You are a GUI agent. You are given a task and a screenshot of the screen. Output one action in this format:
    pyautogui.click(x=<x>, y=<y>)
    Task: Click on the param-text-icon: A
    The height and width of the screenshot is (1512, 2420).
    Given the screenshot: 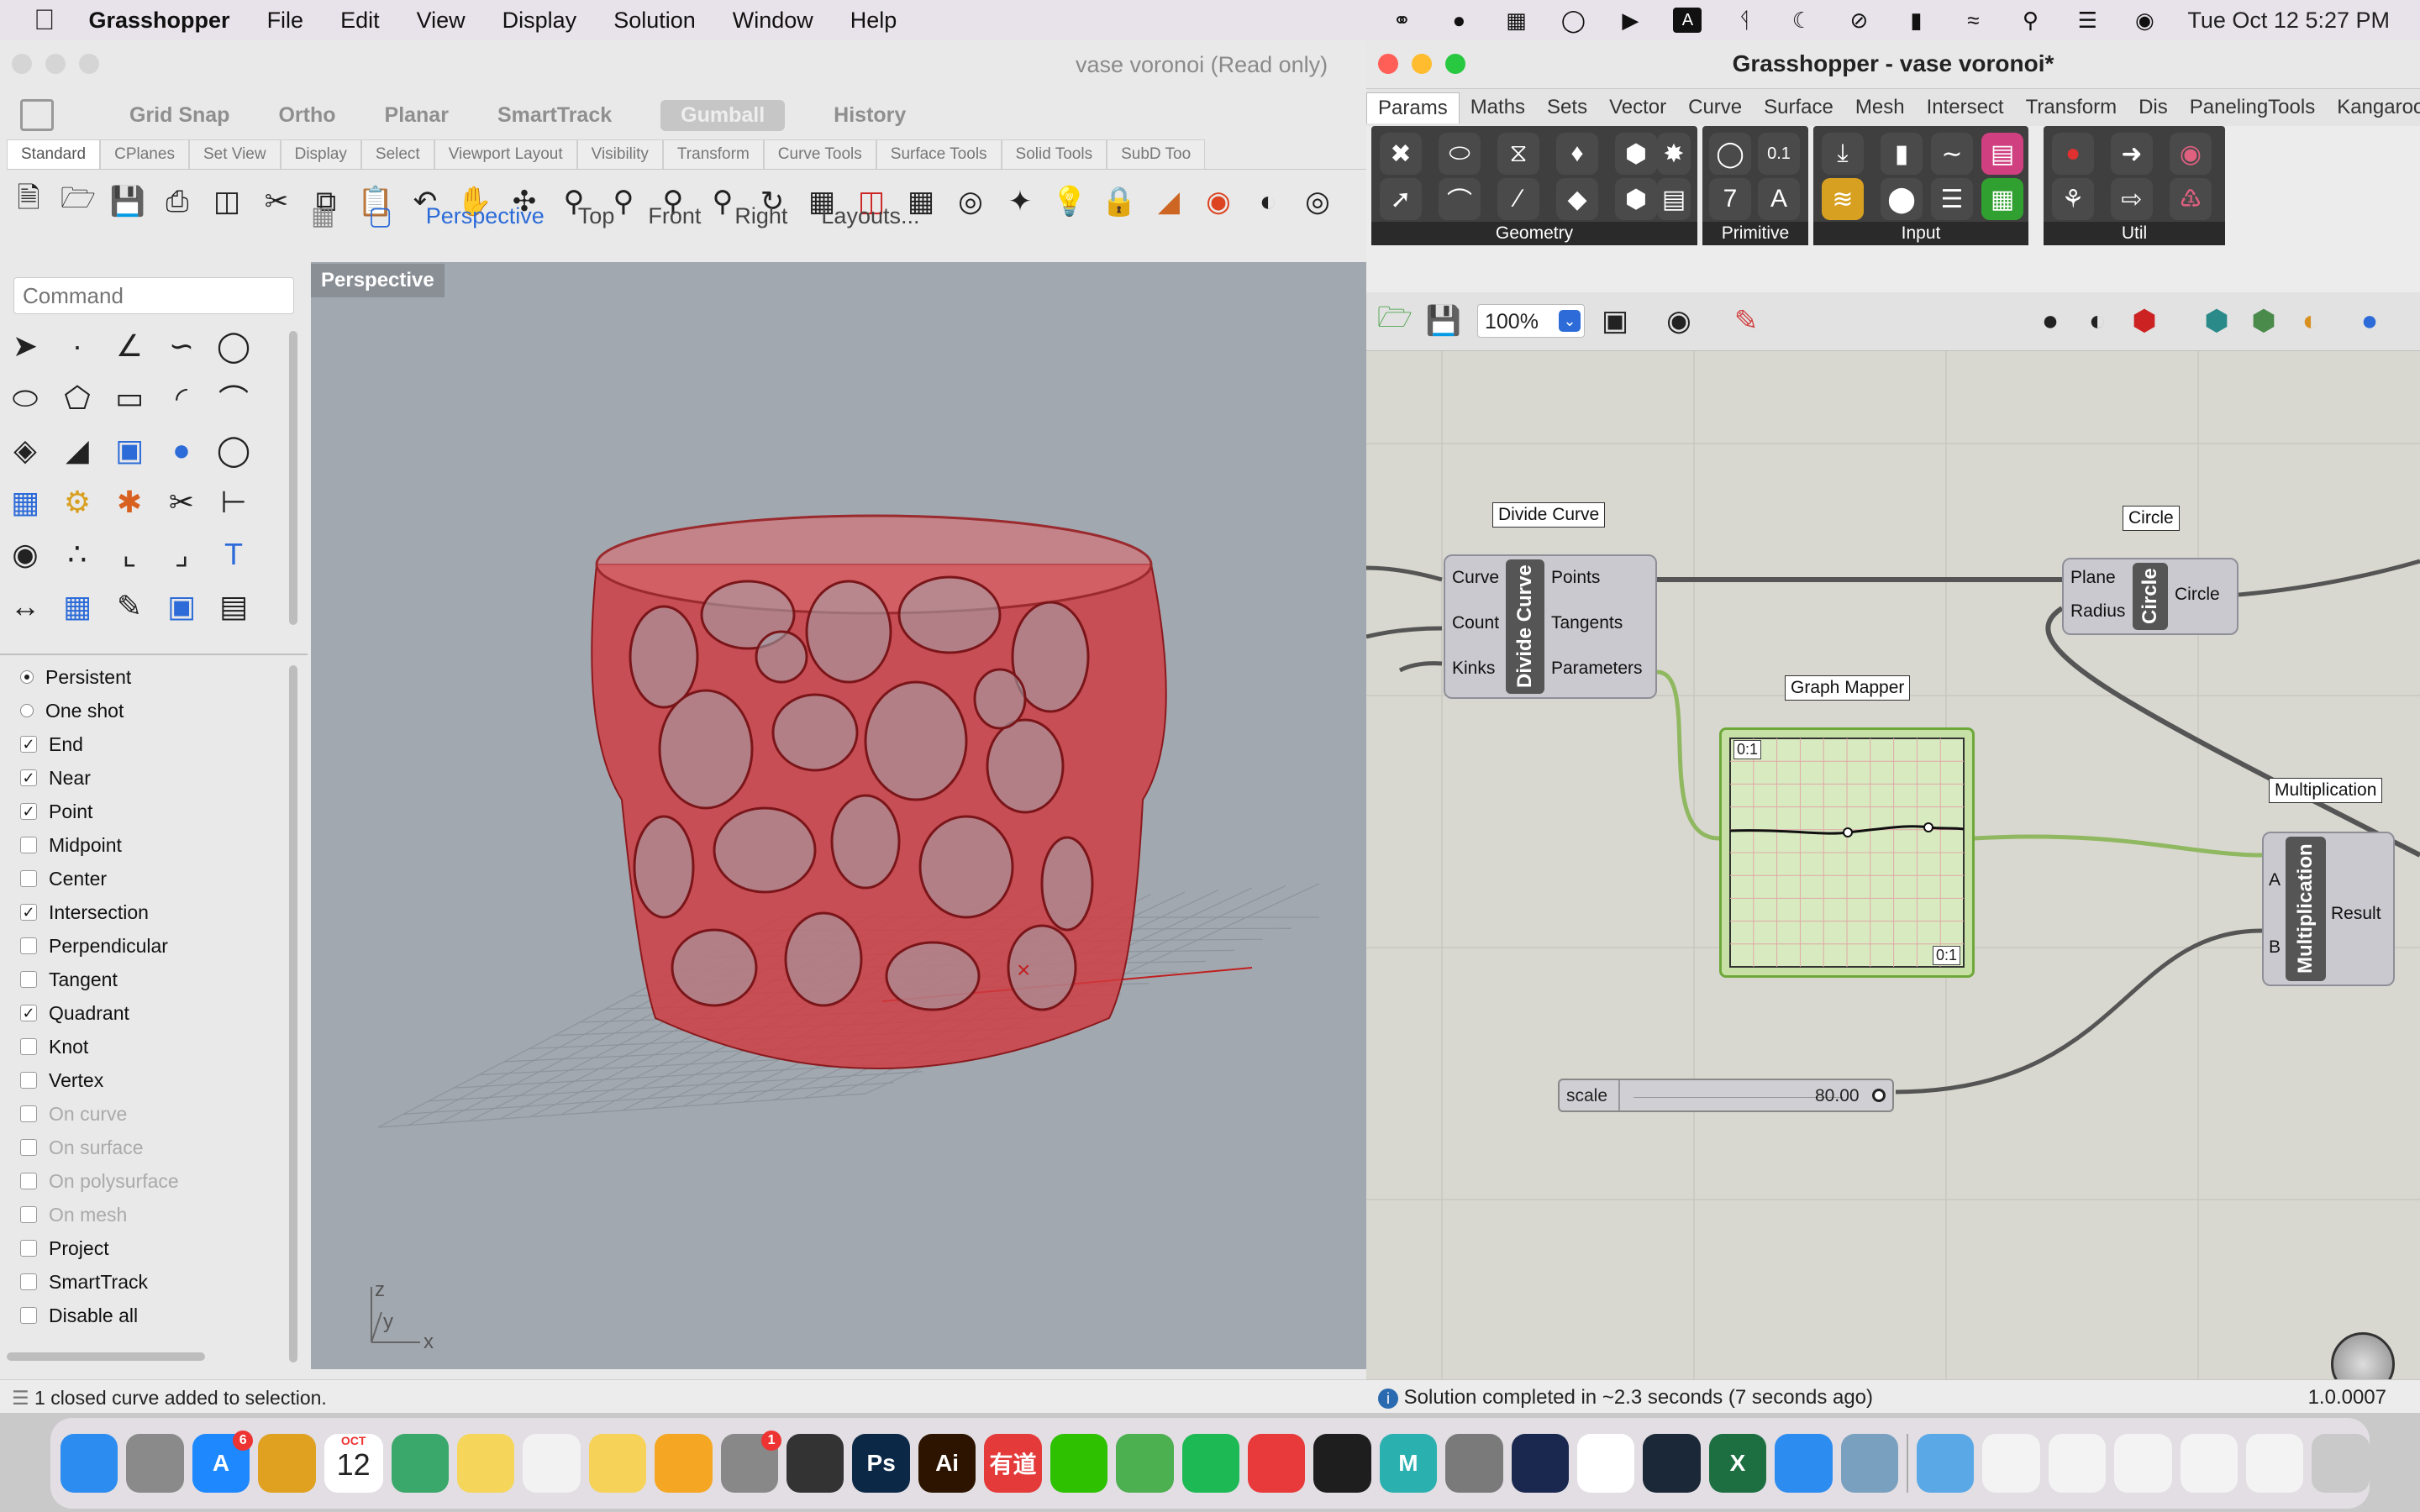 What is the action you would take?
    pyautogui.click(x=1779, y=199)
    